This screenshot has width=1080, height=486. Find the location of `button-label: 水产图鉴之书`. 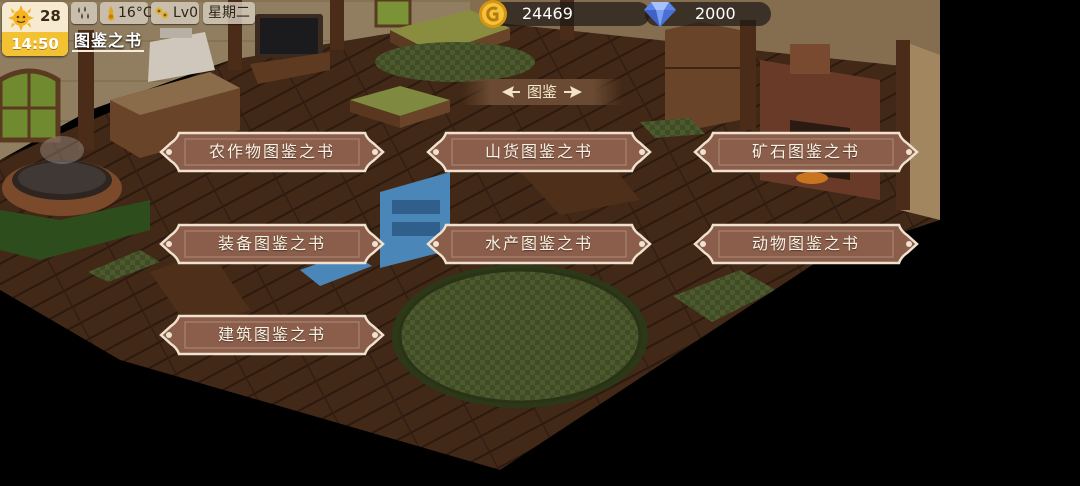

button-label: 水产图鉴之书 is located at coordinates (538, 243).